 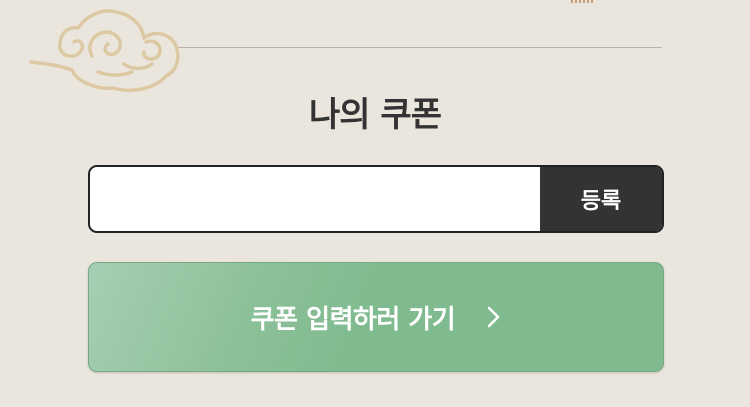 I want to click on divider-line, so click(x=419, y=47).